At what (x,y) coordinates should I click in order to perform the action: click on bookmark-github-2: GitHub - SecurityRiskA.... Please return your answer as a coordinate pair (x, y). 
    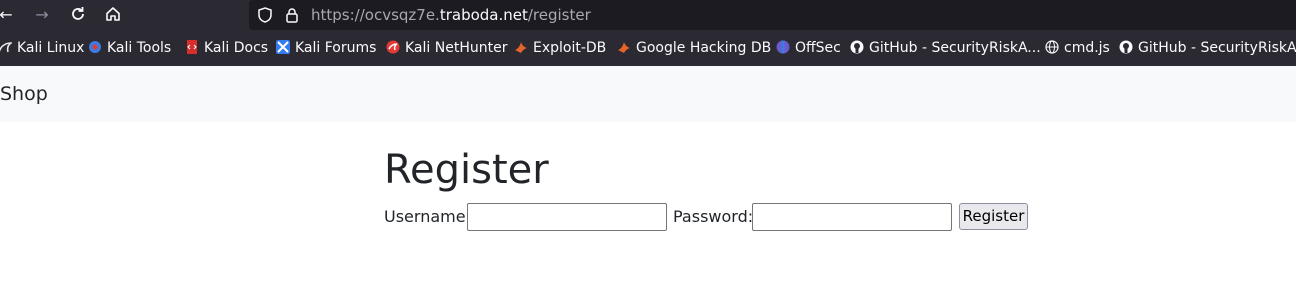
    Looking at the image, I should click on (1207, 48).